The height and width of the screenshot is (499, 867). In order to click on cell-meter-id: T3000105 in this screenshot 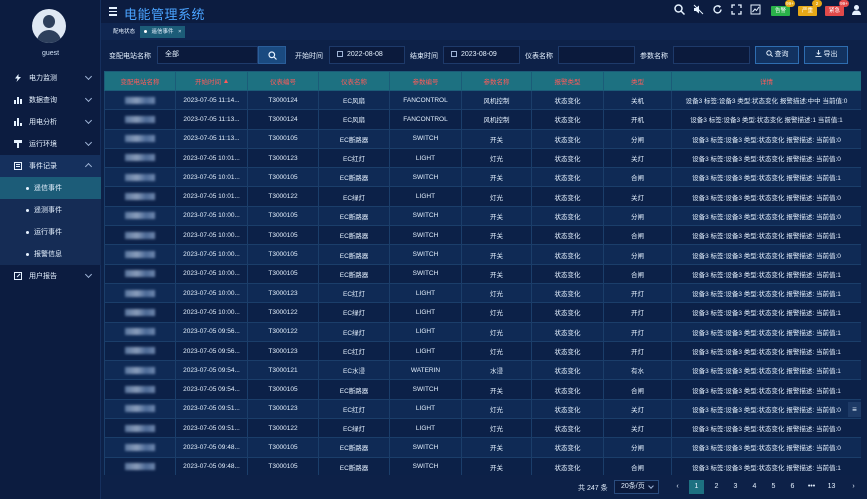, I will do `click(283, 216)`.